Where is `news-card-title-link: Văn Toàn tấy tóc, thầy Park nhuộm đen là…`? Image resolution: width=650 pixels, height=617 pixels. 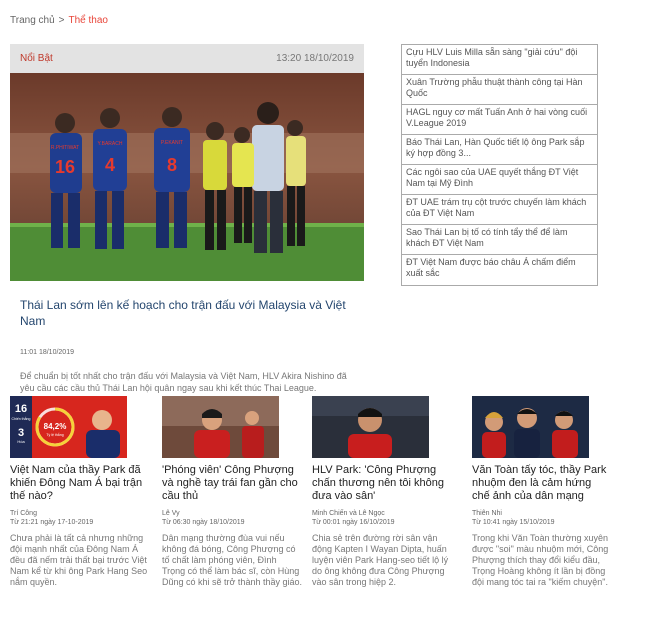 news-card-title-link: Văn Toàn tấy tóc, thầy Park nhuộm đen là… is located at coordinates (542, 483).